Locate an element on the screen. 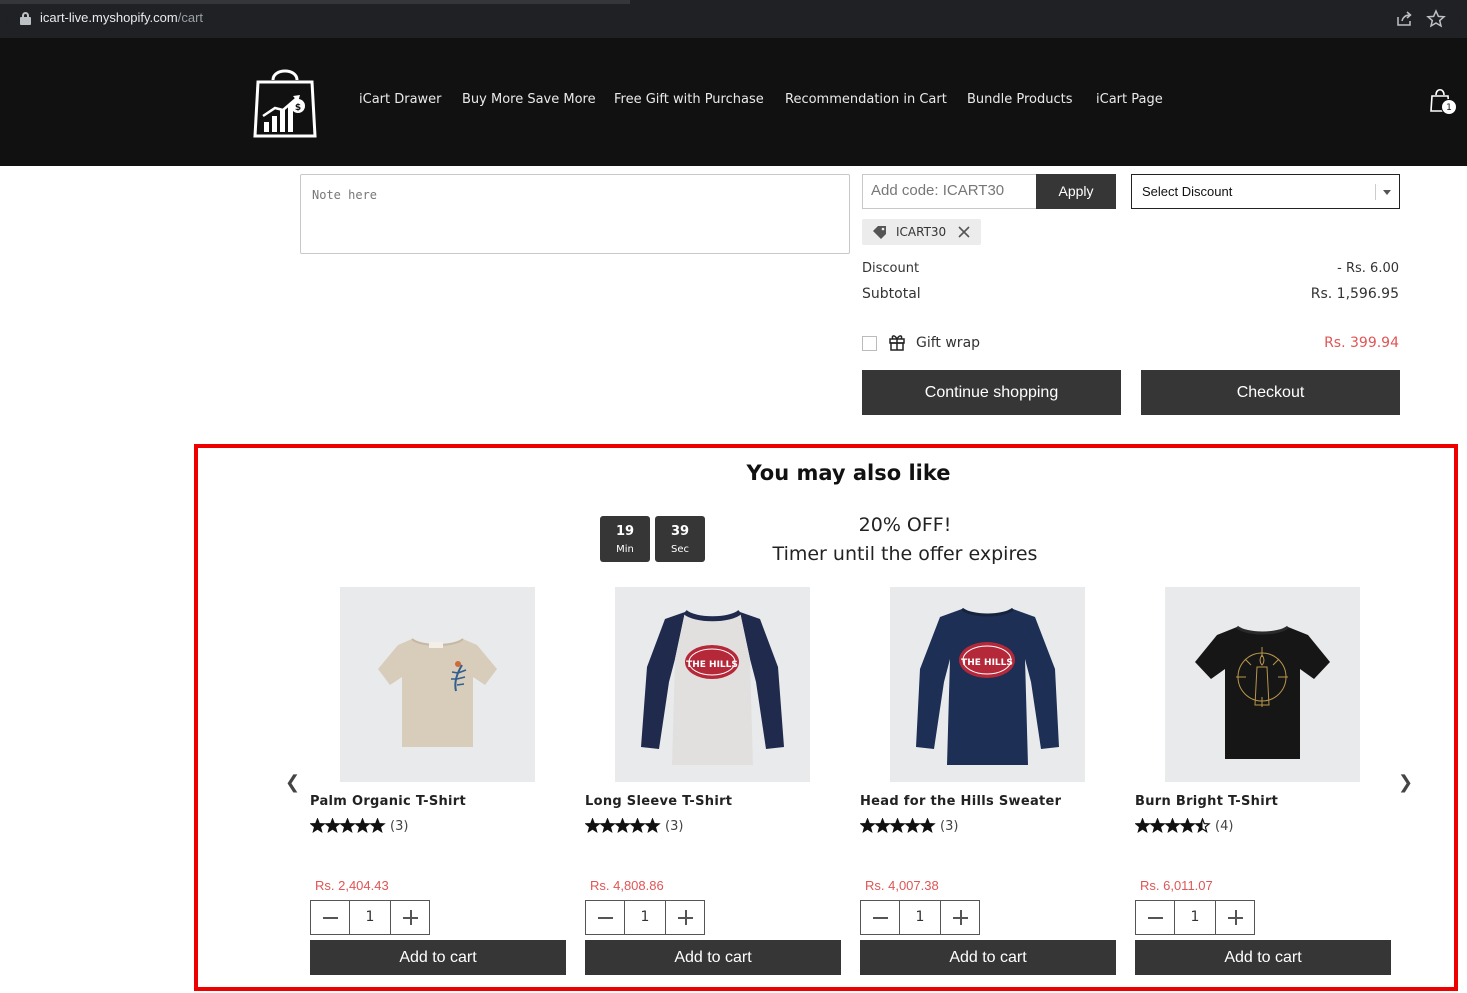 This screenshot has height=993, width=1467. discount-code-input: Add code: ICART30 is located at coordinates (949, 191).